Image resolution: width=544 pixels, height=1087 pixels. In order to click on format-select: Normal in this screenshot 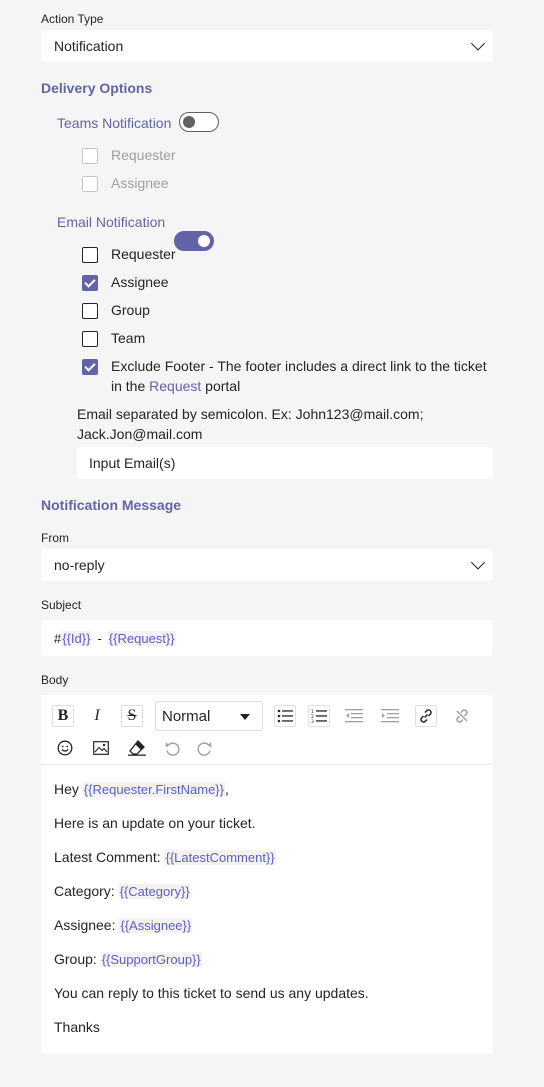, I will do `click(209, 716)`.